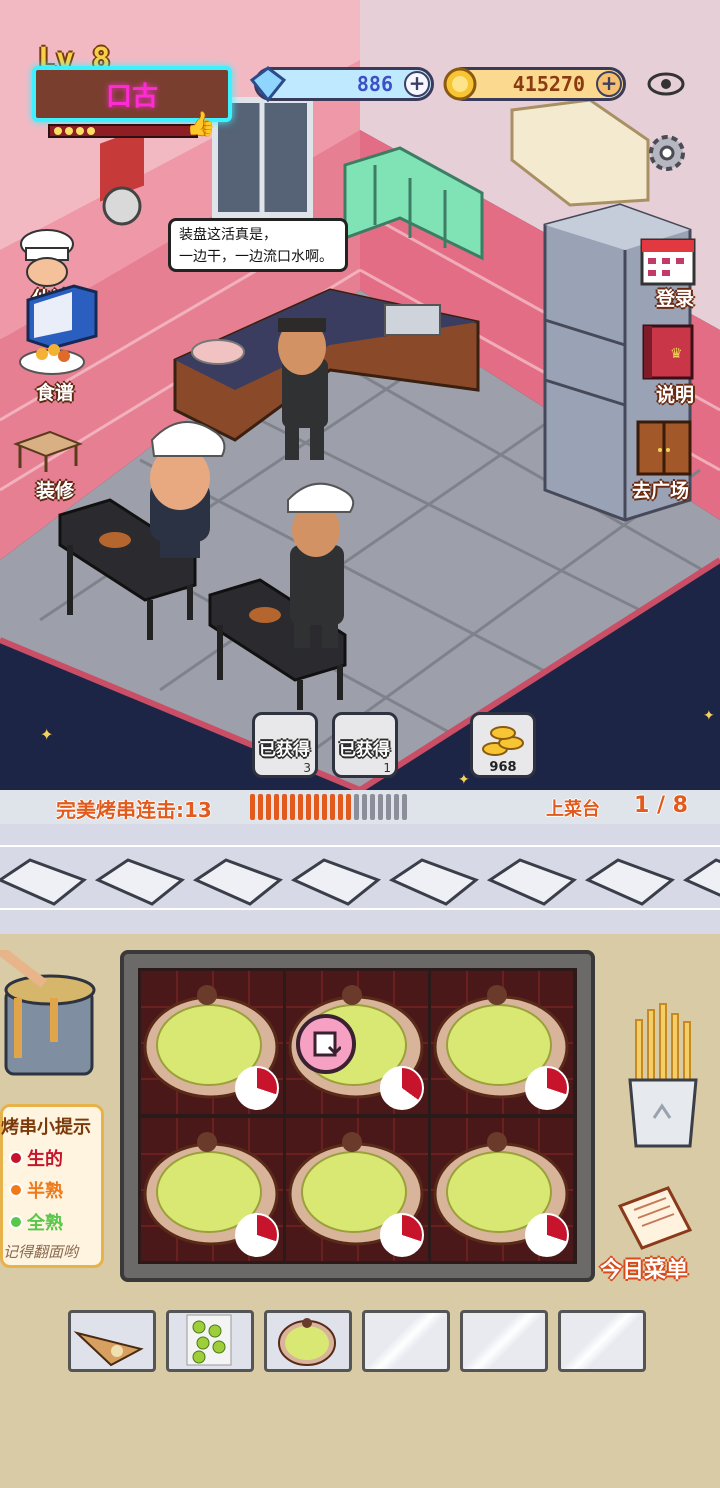 The width and height of the screenshot is (720, 1488). What do you see at coordinates (417, 84) in the screenshot?
I see `add-diamonds-button: +` at bounding box center [417, 84].